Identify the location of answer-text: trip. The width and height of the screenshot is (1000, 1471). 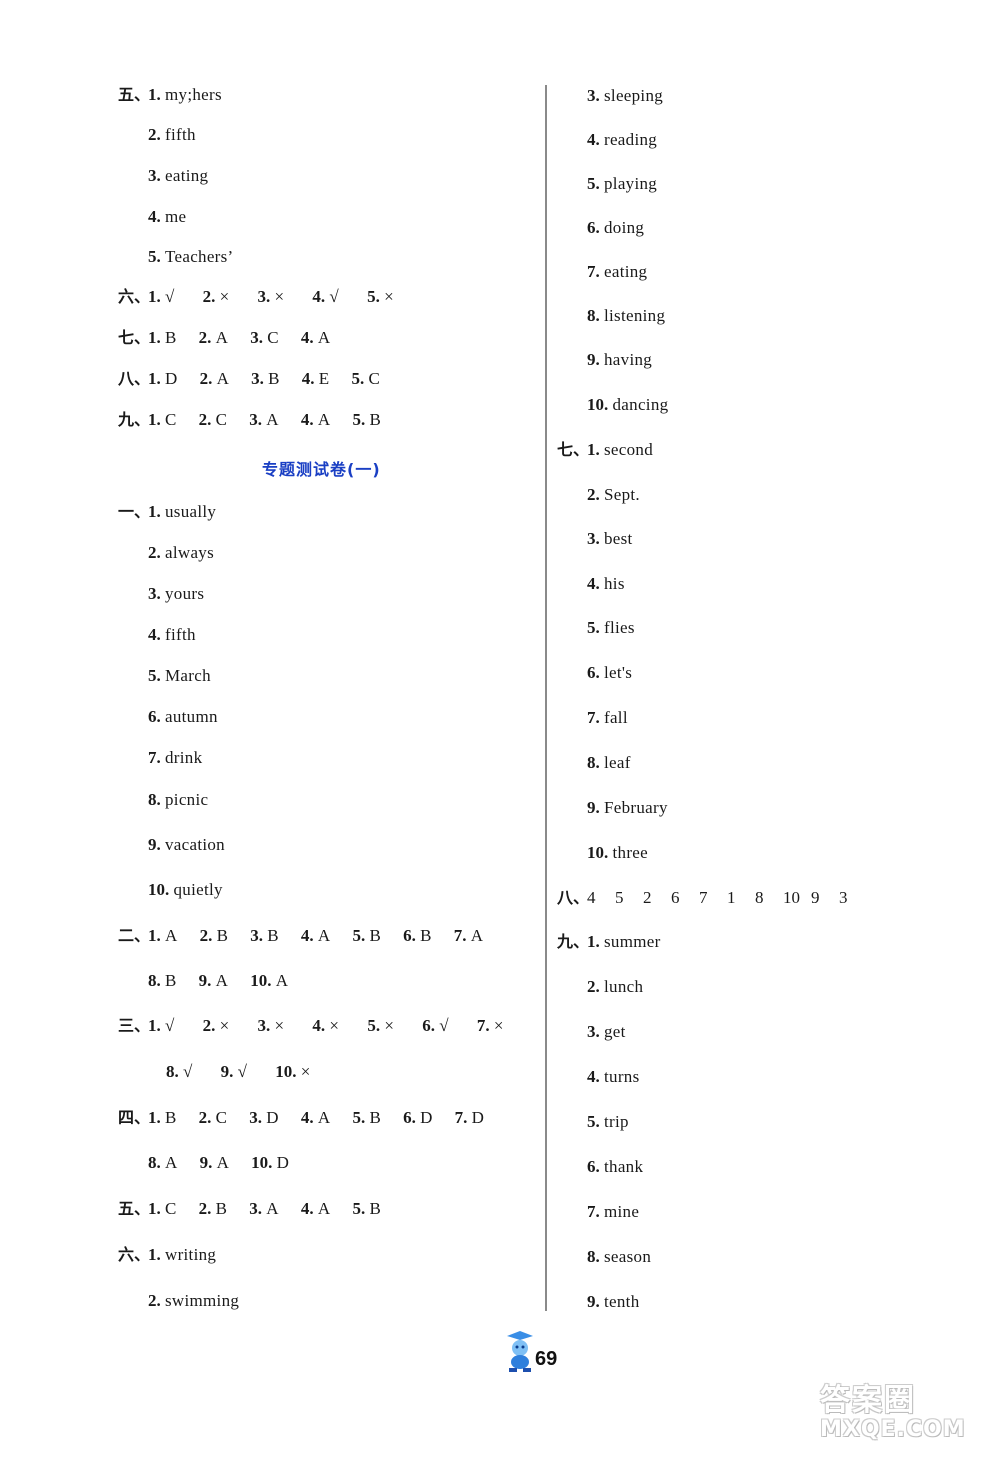
(616, 1121).